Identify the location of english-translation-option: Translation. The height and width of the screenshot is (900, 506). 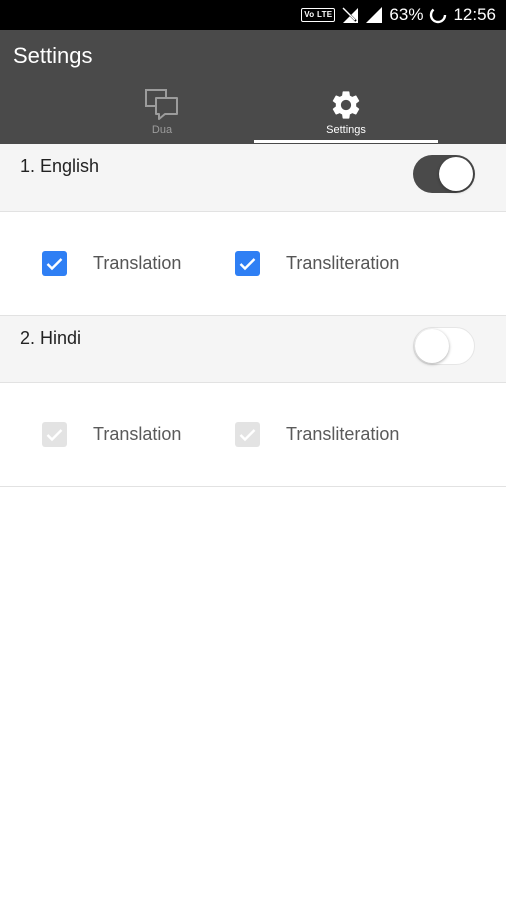
(111, 263).